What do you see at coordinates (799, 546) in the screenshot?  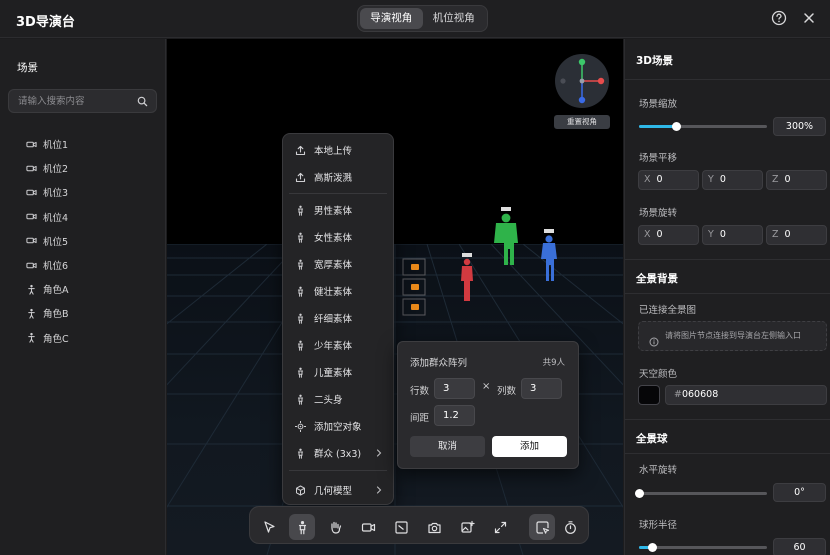 I see `radius-value: 60` at bounding box center [799, 546].